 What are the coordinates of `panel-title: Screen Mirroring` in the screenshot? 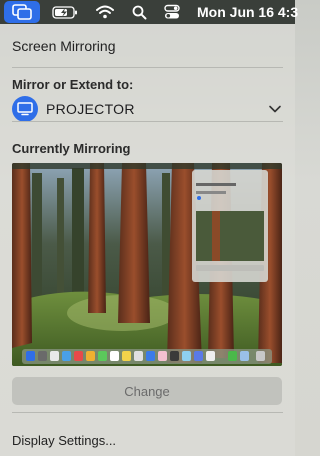 It's located at (64, 46).